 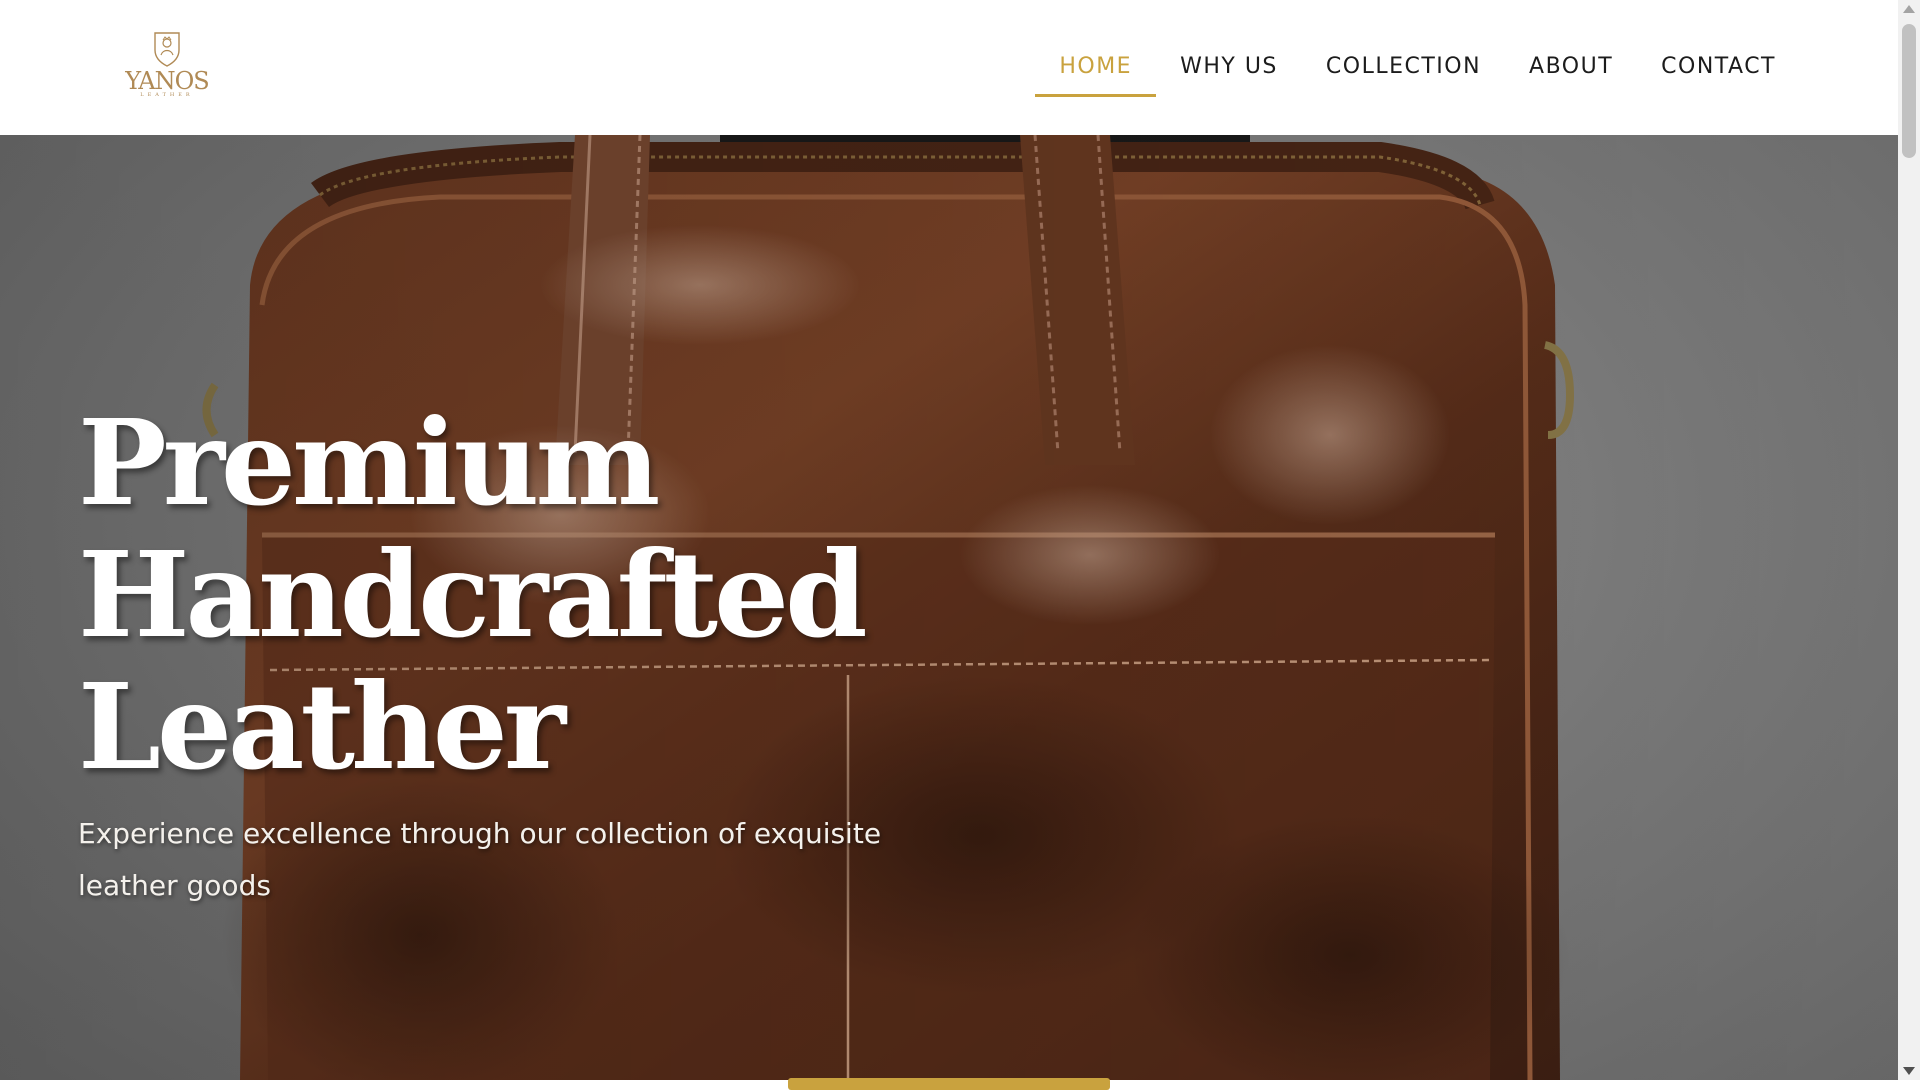 I want to click on main-nav: HOME WHY US COLLECTION ABOUT CONTACT, so click(x=1417, y=67).